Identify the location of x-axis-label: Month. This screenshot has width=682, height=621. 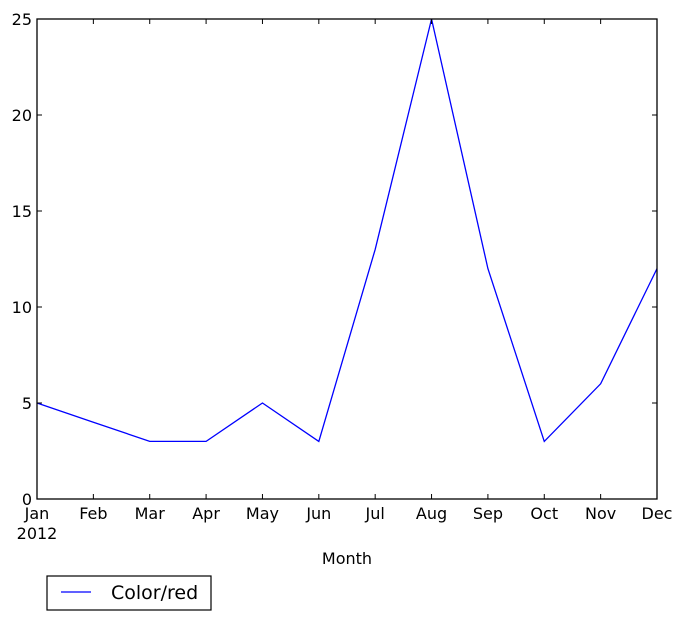
(347, 558).